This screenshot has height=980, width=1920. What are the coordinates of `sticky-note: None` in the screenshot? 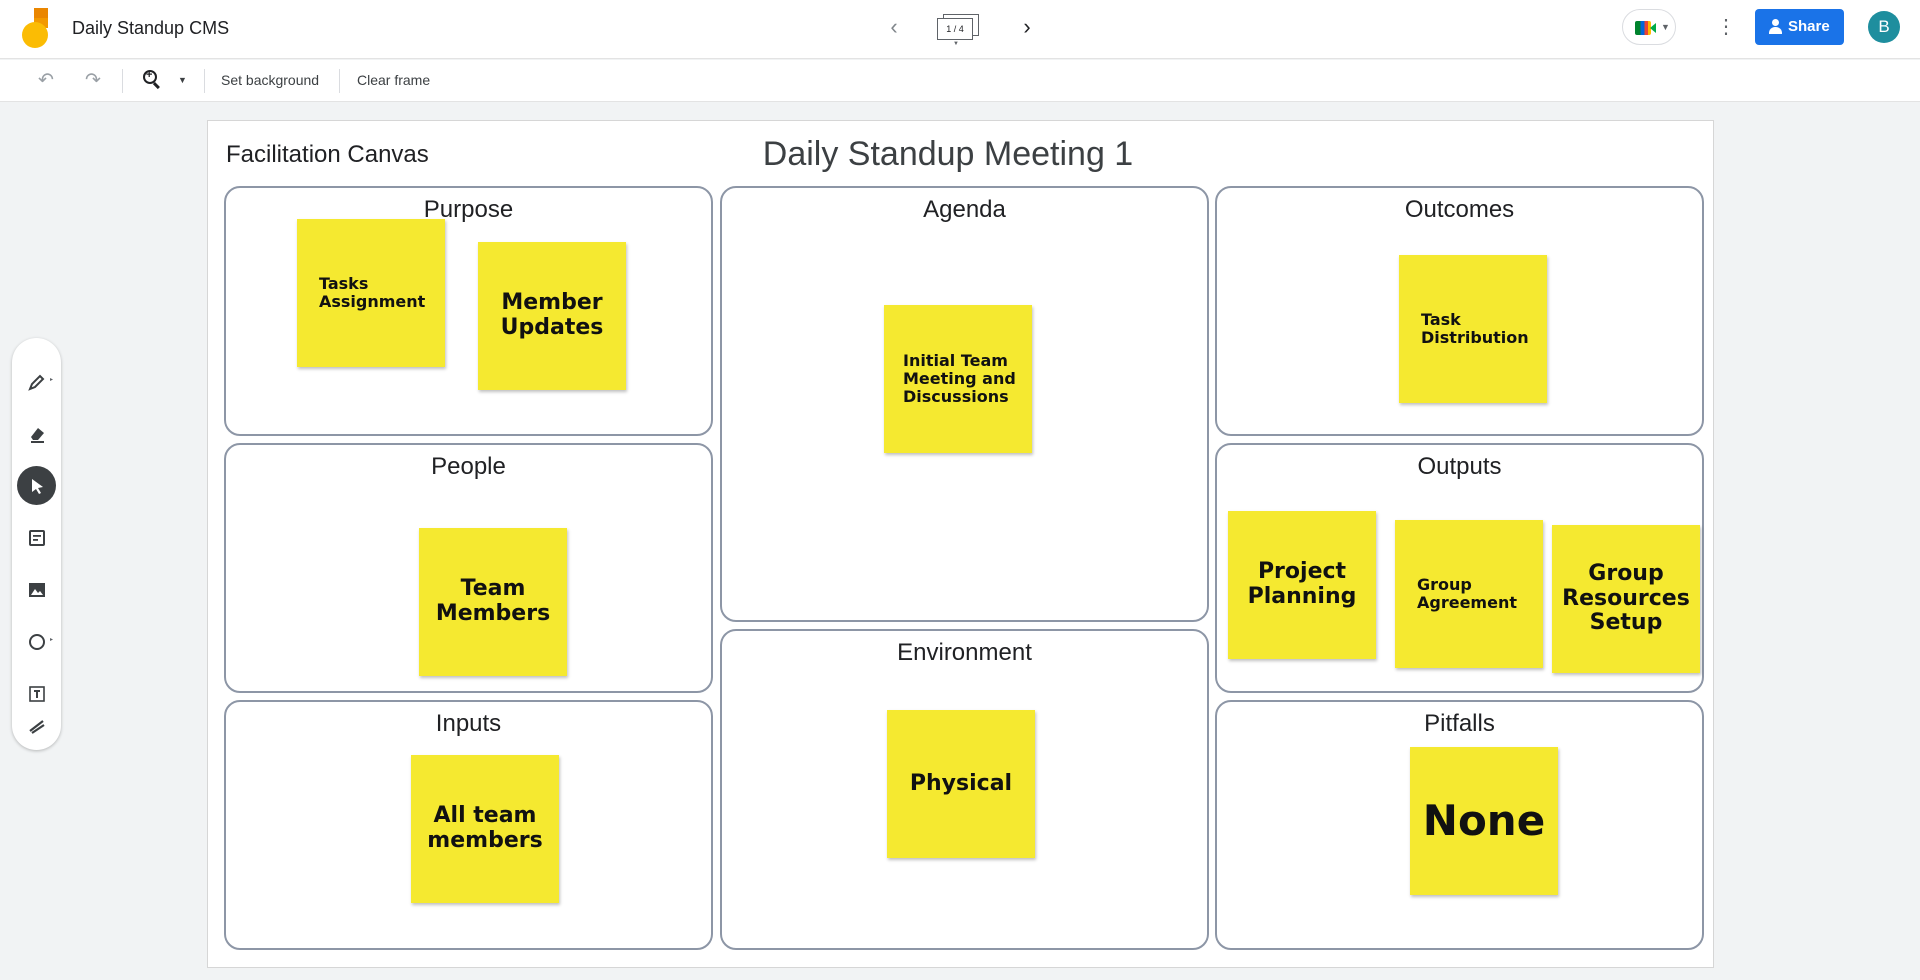 It's located at (1484, 821).